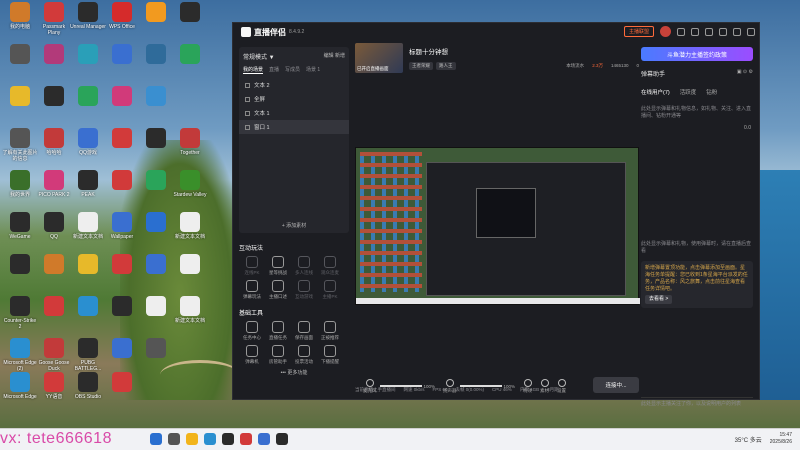 This screenshot has height=450, width=800. Describe the element at coordinates (210, 439) in the screenshot. I see `edge-icon` at that location.